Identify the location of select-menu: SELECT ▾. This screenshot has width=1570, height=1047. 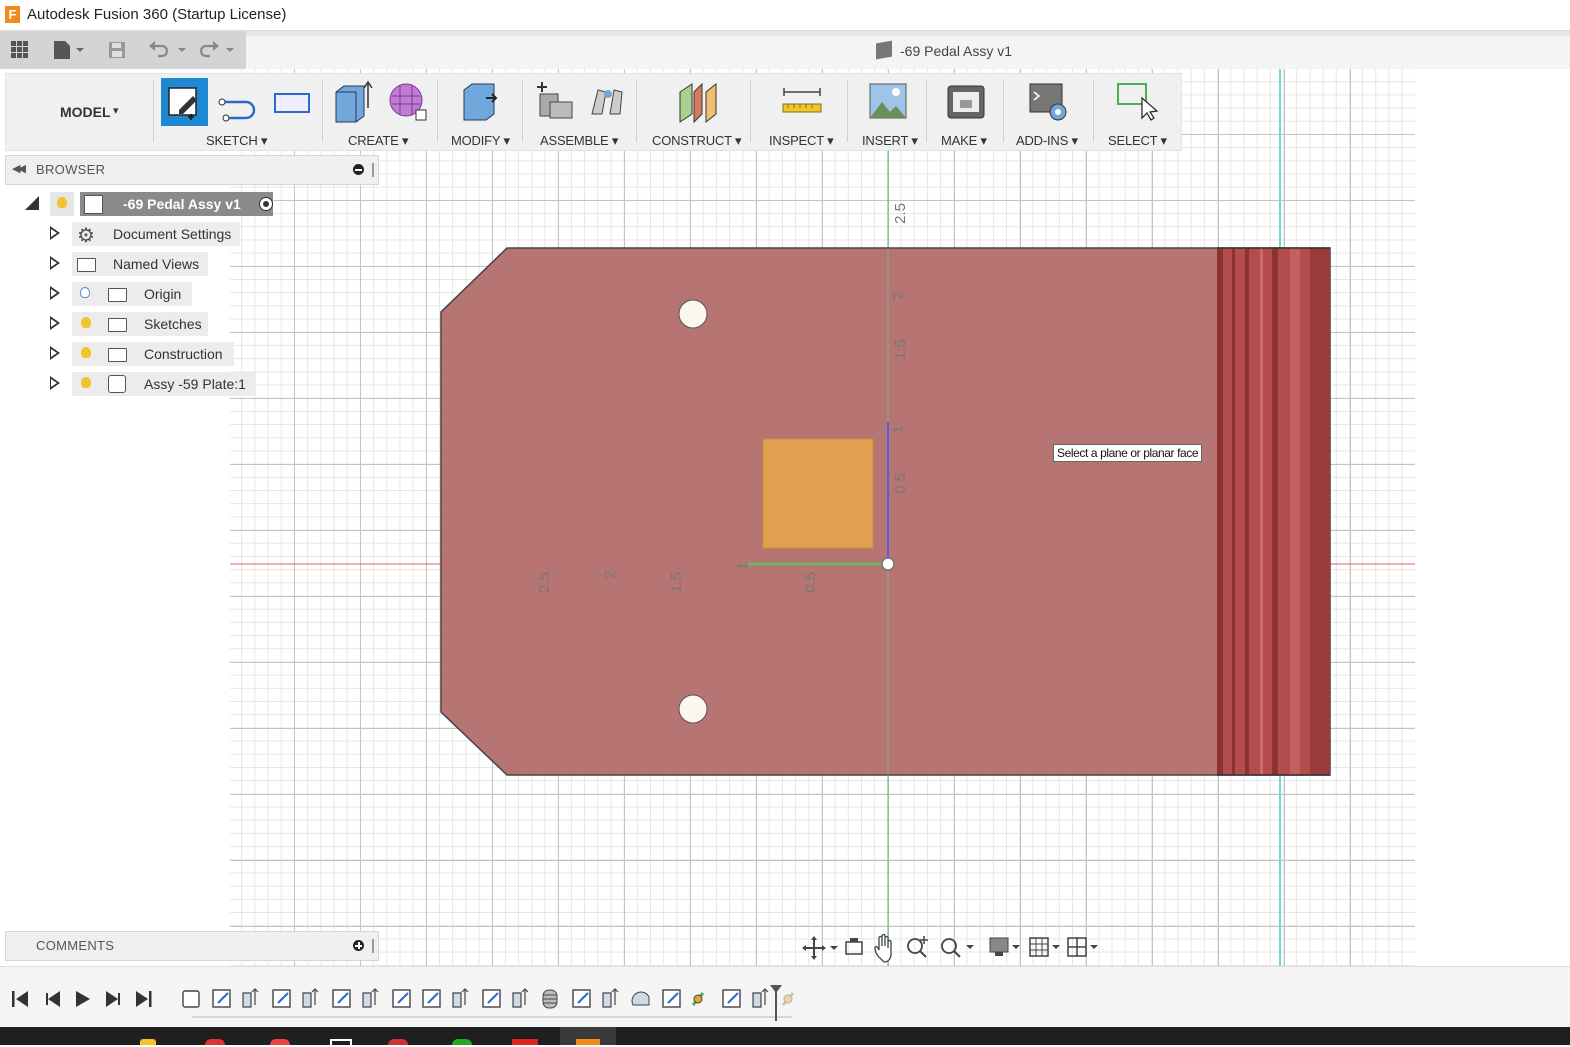
(1137, 141).